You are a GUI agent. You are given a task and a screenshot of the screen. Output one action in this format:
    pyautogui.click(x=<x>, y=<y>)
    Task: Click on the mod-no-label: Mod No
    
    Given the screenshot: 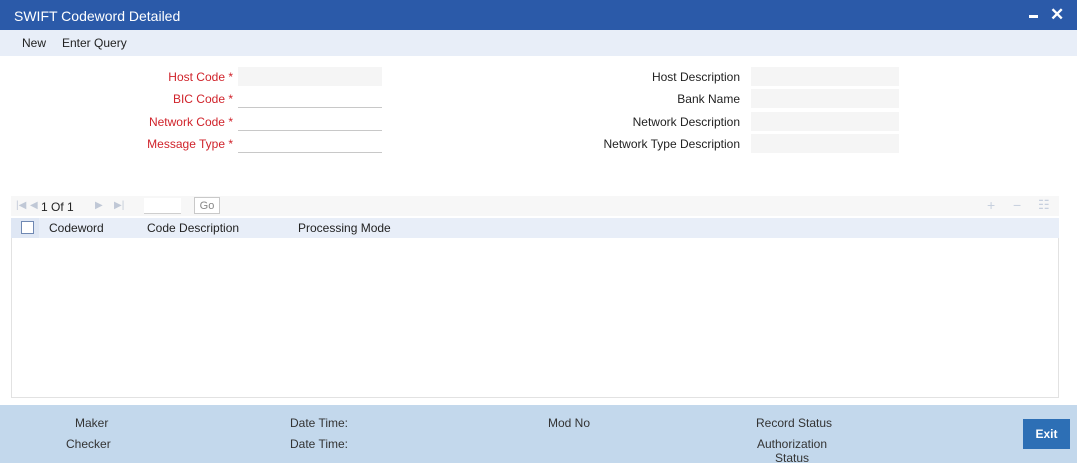 What is the action you would take?
    pyautogui.click(x=569, y=423)
    